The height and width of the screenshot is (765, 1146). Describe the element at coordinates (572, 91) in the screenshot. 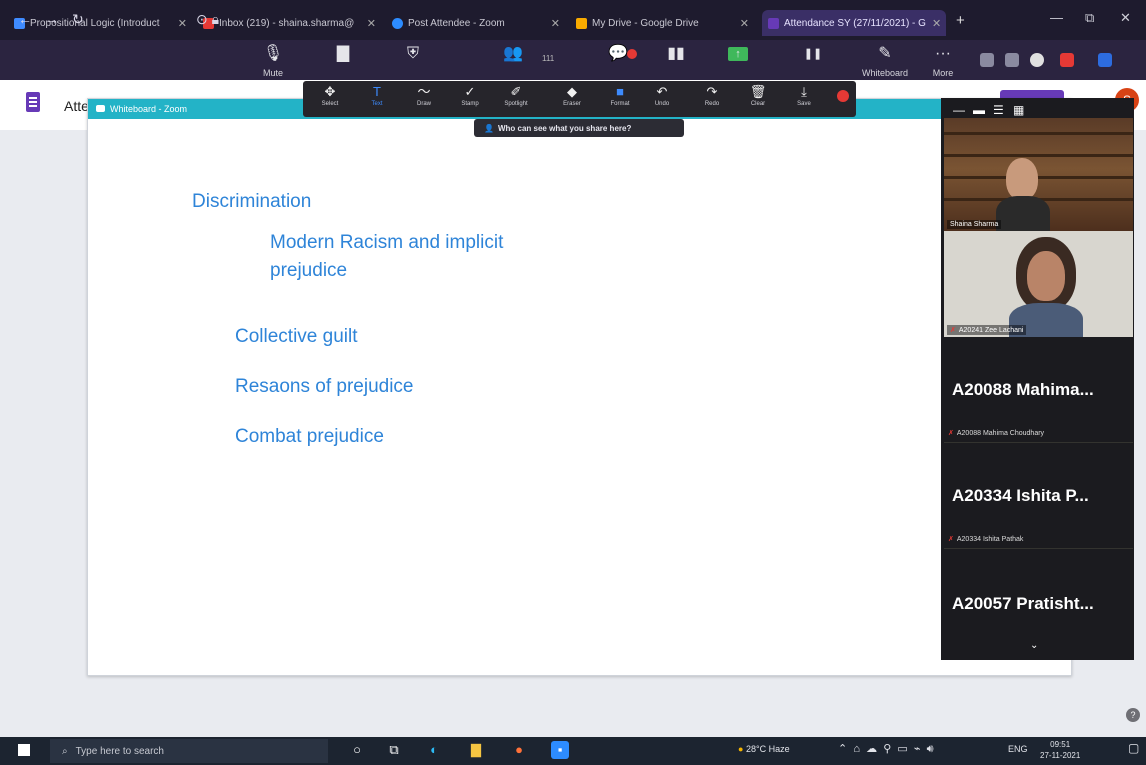

I see `eraser-icon: ◆` at that location.